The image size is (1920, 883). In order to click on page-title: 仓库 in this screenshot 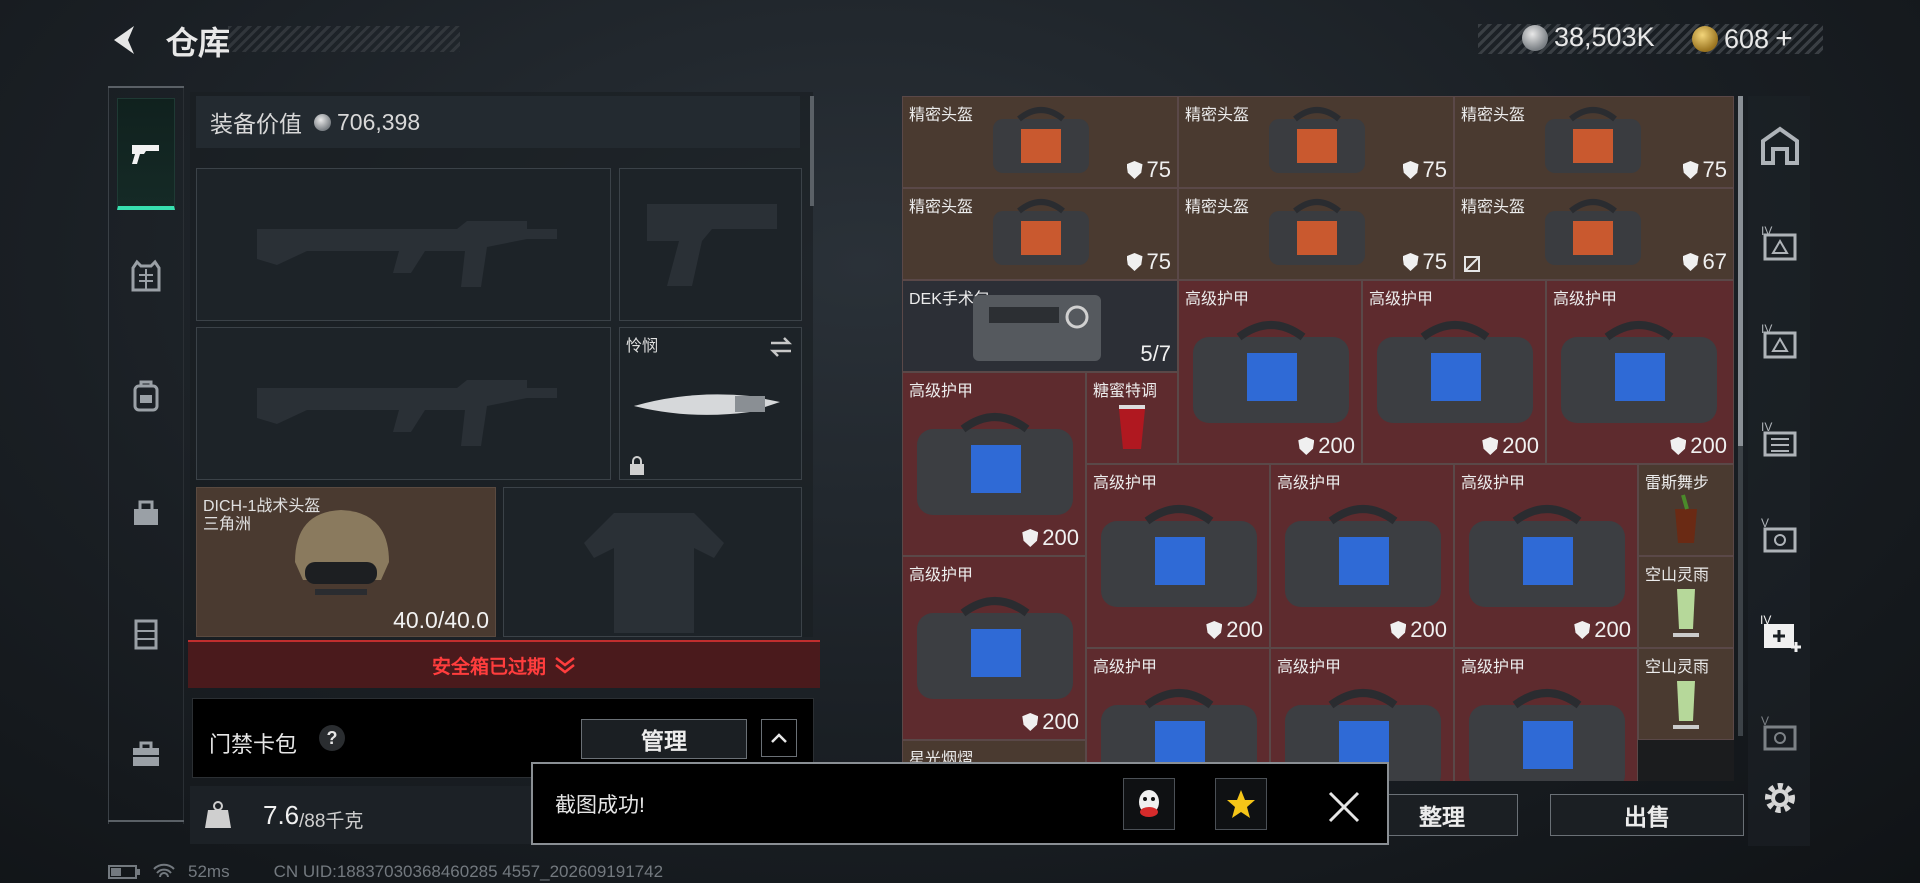, I will do `click(198, 43)`.